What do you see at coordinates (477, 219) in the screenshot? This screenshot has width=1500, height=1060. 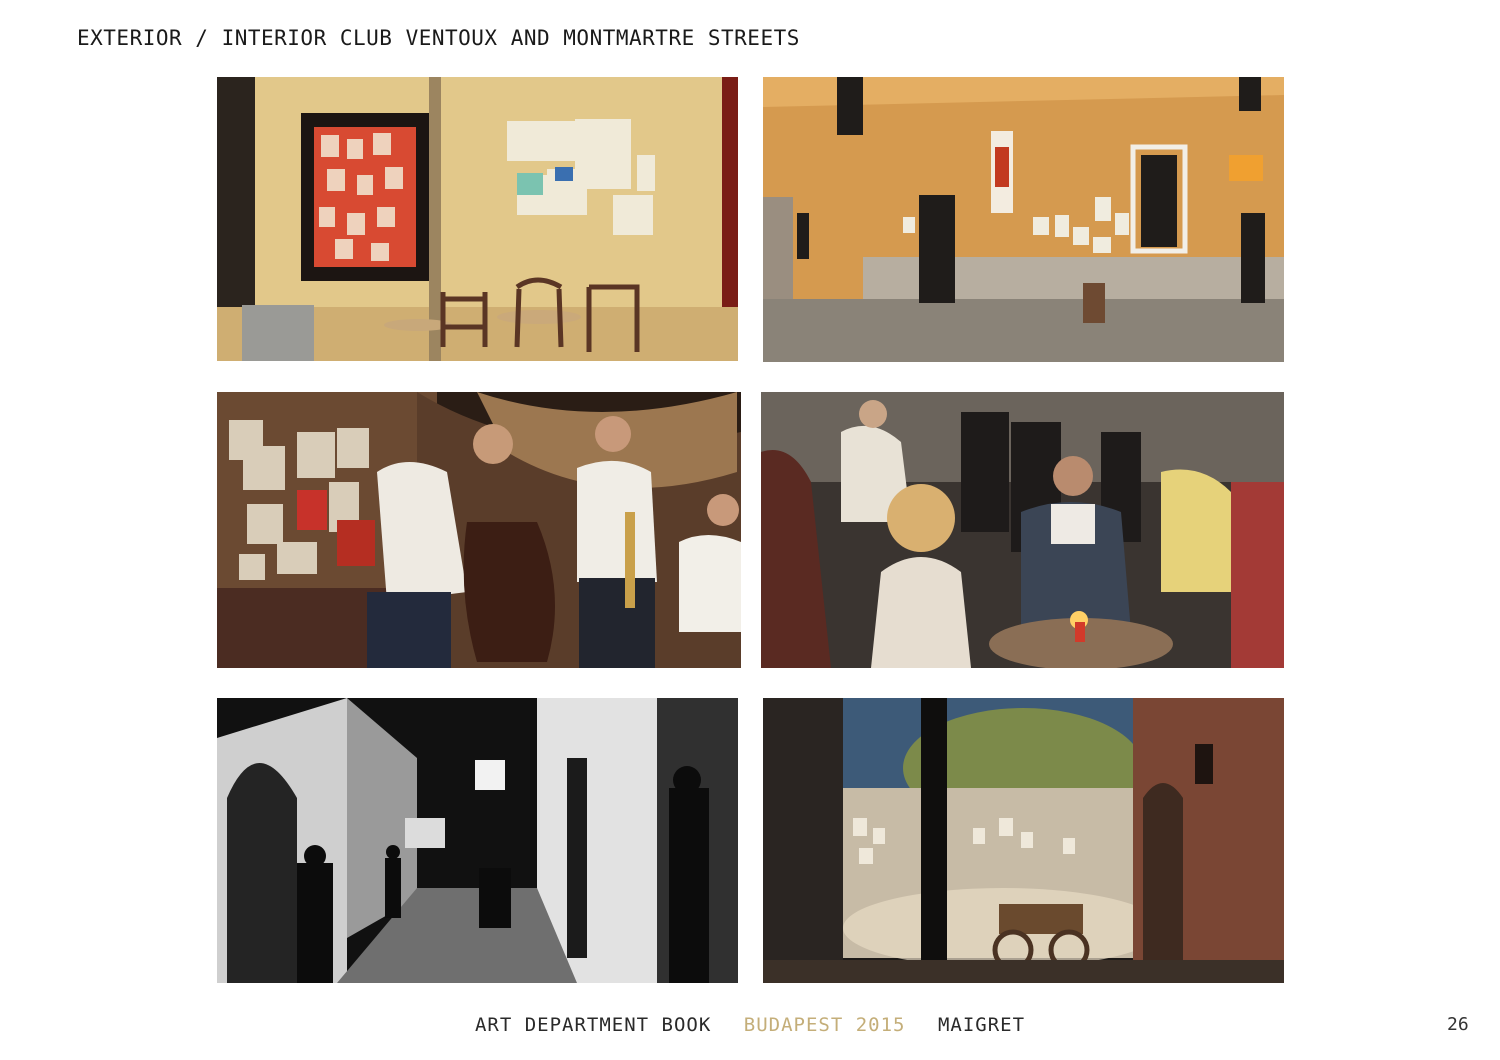 I see `photo-club-facade` at bounding box center [477, 219].